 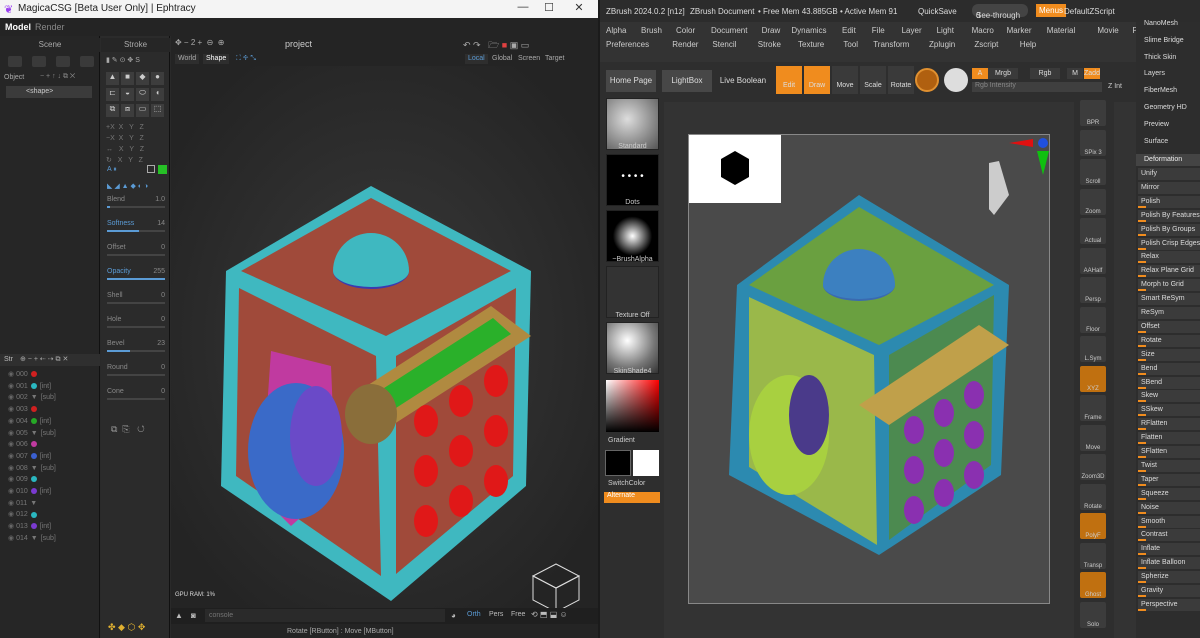 I want to click on deformation-item: ReSym, so click(x=1169, y=313).